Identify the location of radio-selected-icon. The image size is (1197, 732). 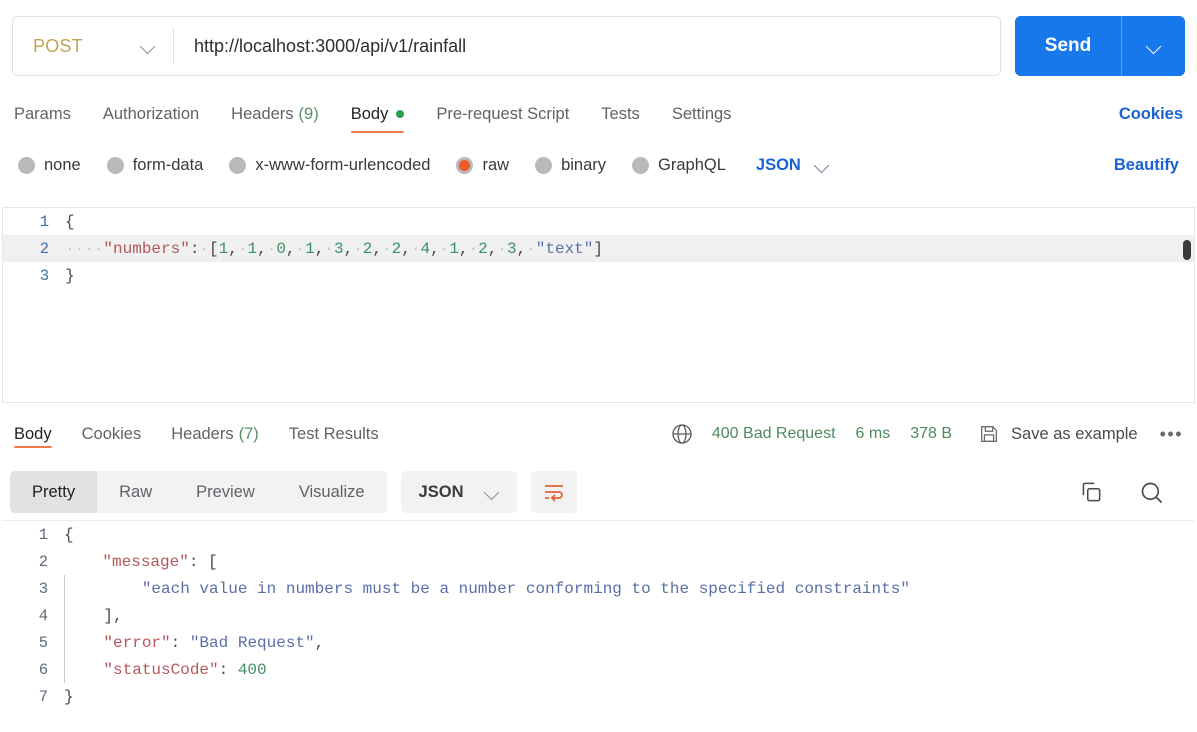
(465, 165).